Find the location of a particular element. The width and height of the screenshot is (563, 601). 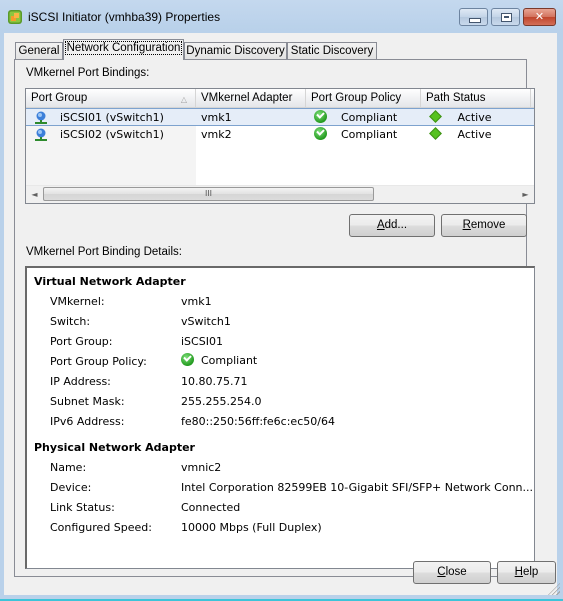

button-label: Close is located at coordinates (452, 572).